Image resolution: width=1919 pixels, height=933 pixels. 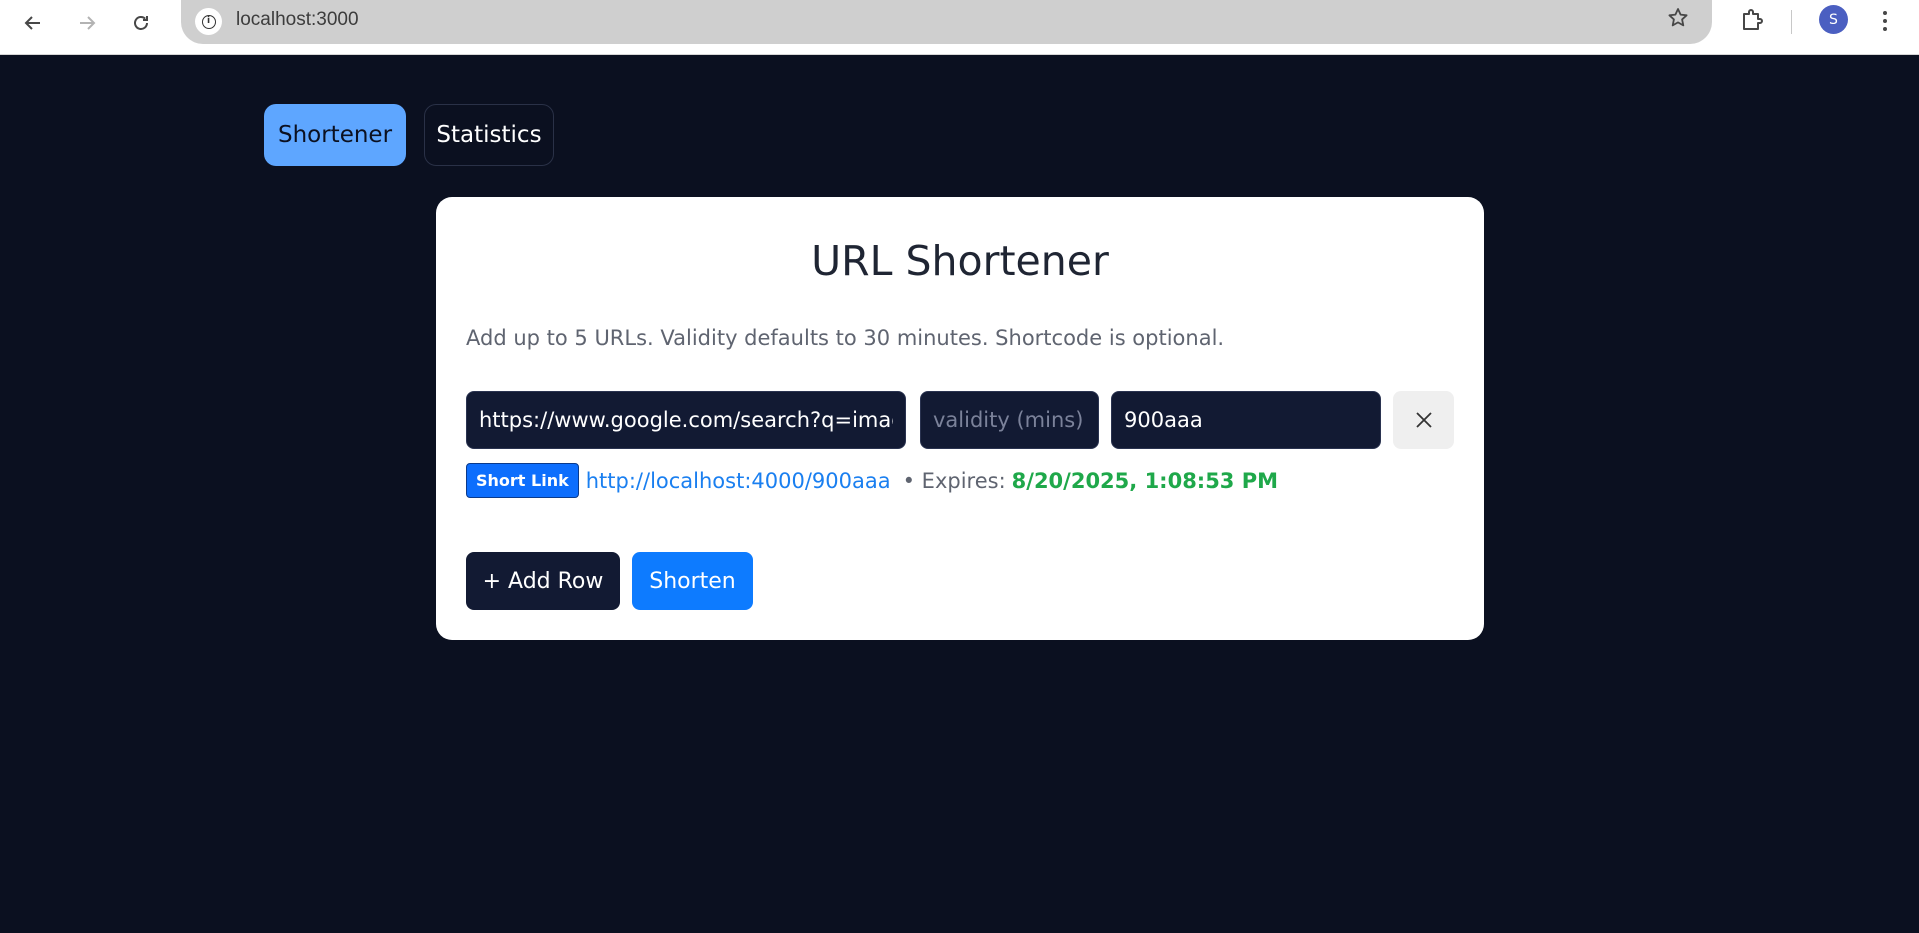 I want to click on address-bar: i localhost:3000, so click(x=946, y=22).